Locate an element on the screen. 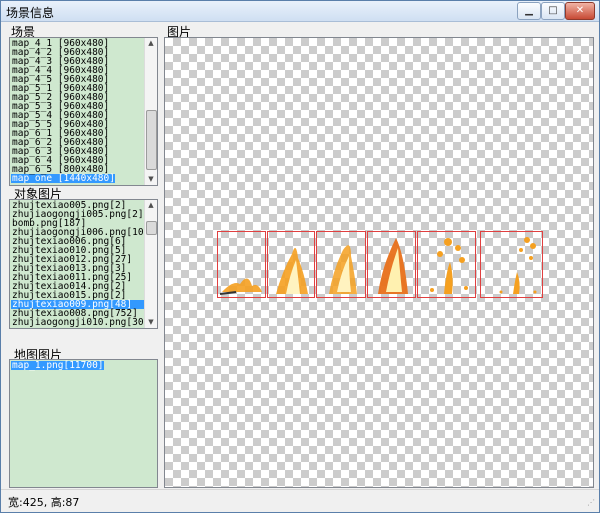 The image size is (600, 513). scene-list-scrollbar: ▲ ▼ is located at coordinates (150, 111).